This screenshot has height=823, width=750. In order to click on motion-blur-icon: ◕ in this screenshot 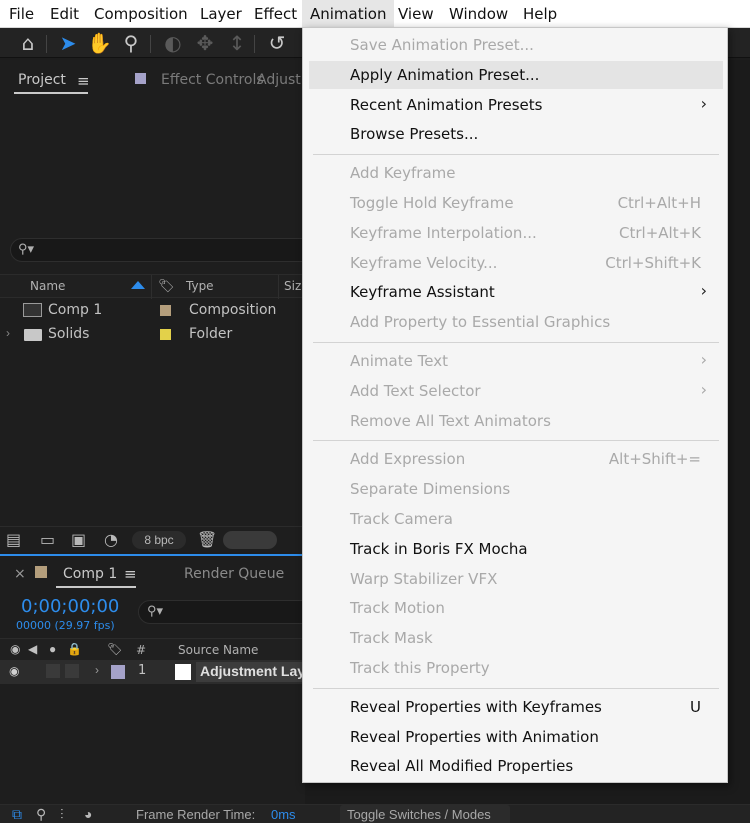, I will do `click(88, 814)`.